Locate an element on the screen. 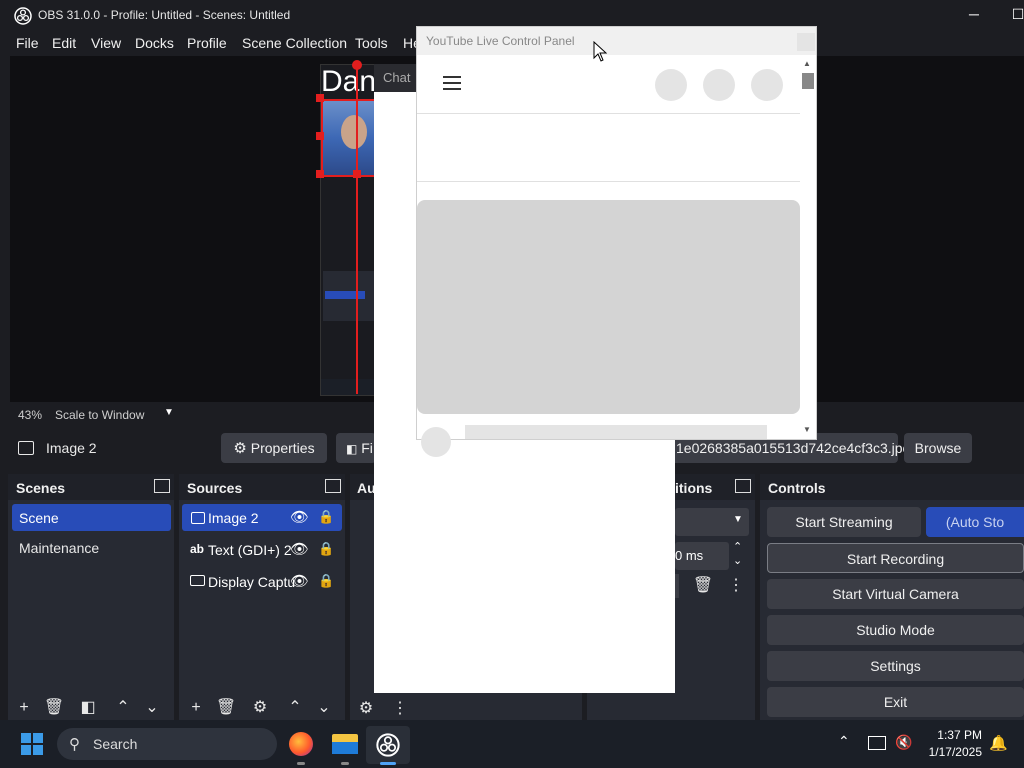 The height and width of the screenshot is (768, 1024). settings-button: Settings is located at coordinates (895, 666).